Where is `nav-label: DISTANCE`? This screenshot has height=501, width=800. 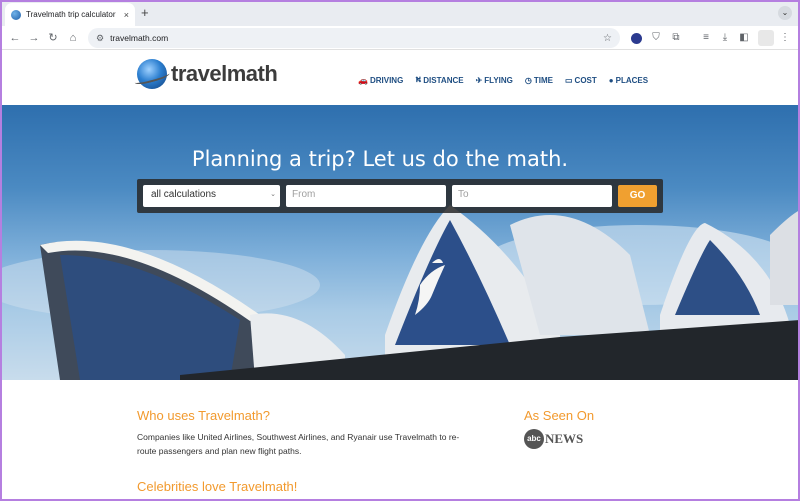
nav-label: DISTANCE is located at coordinates (443, 80).